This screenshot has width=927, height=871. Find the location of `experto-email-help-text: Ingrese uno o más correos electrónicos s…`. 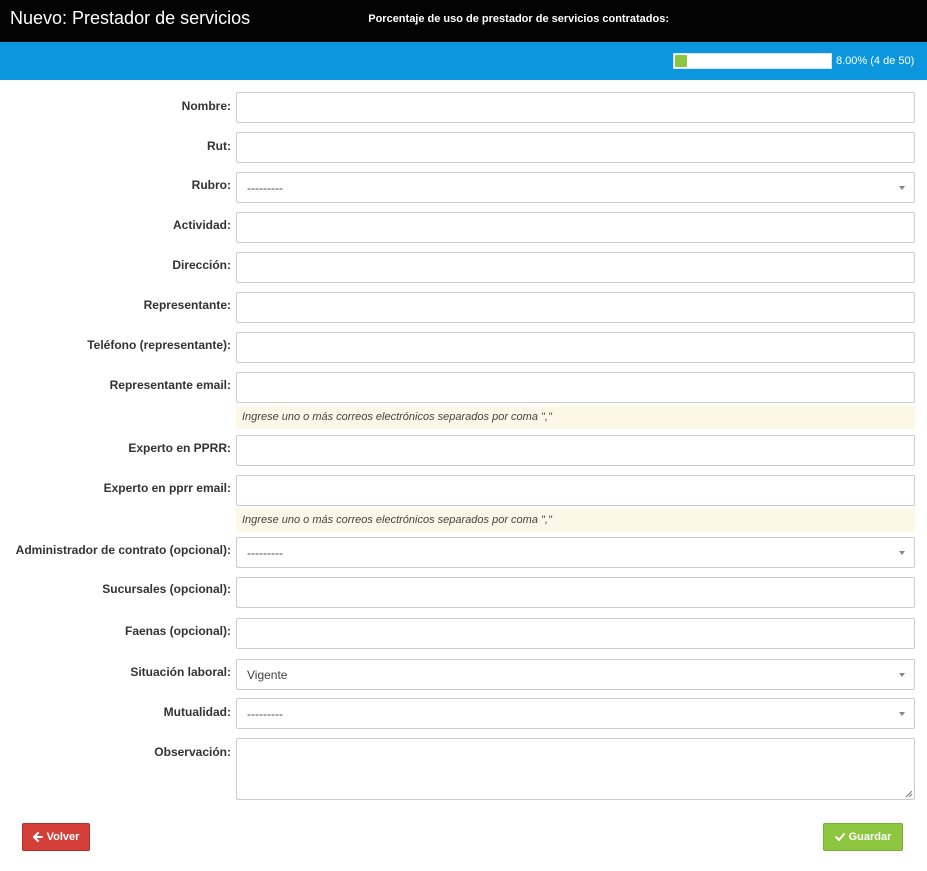

experto-email-help-text: Ingrese uno o más correos electrónicos s… is located at coordinates (397, 520).